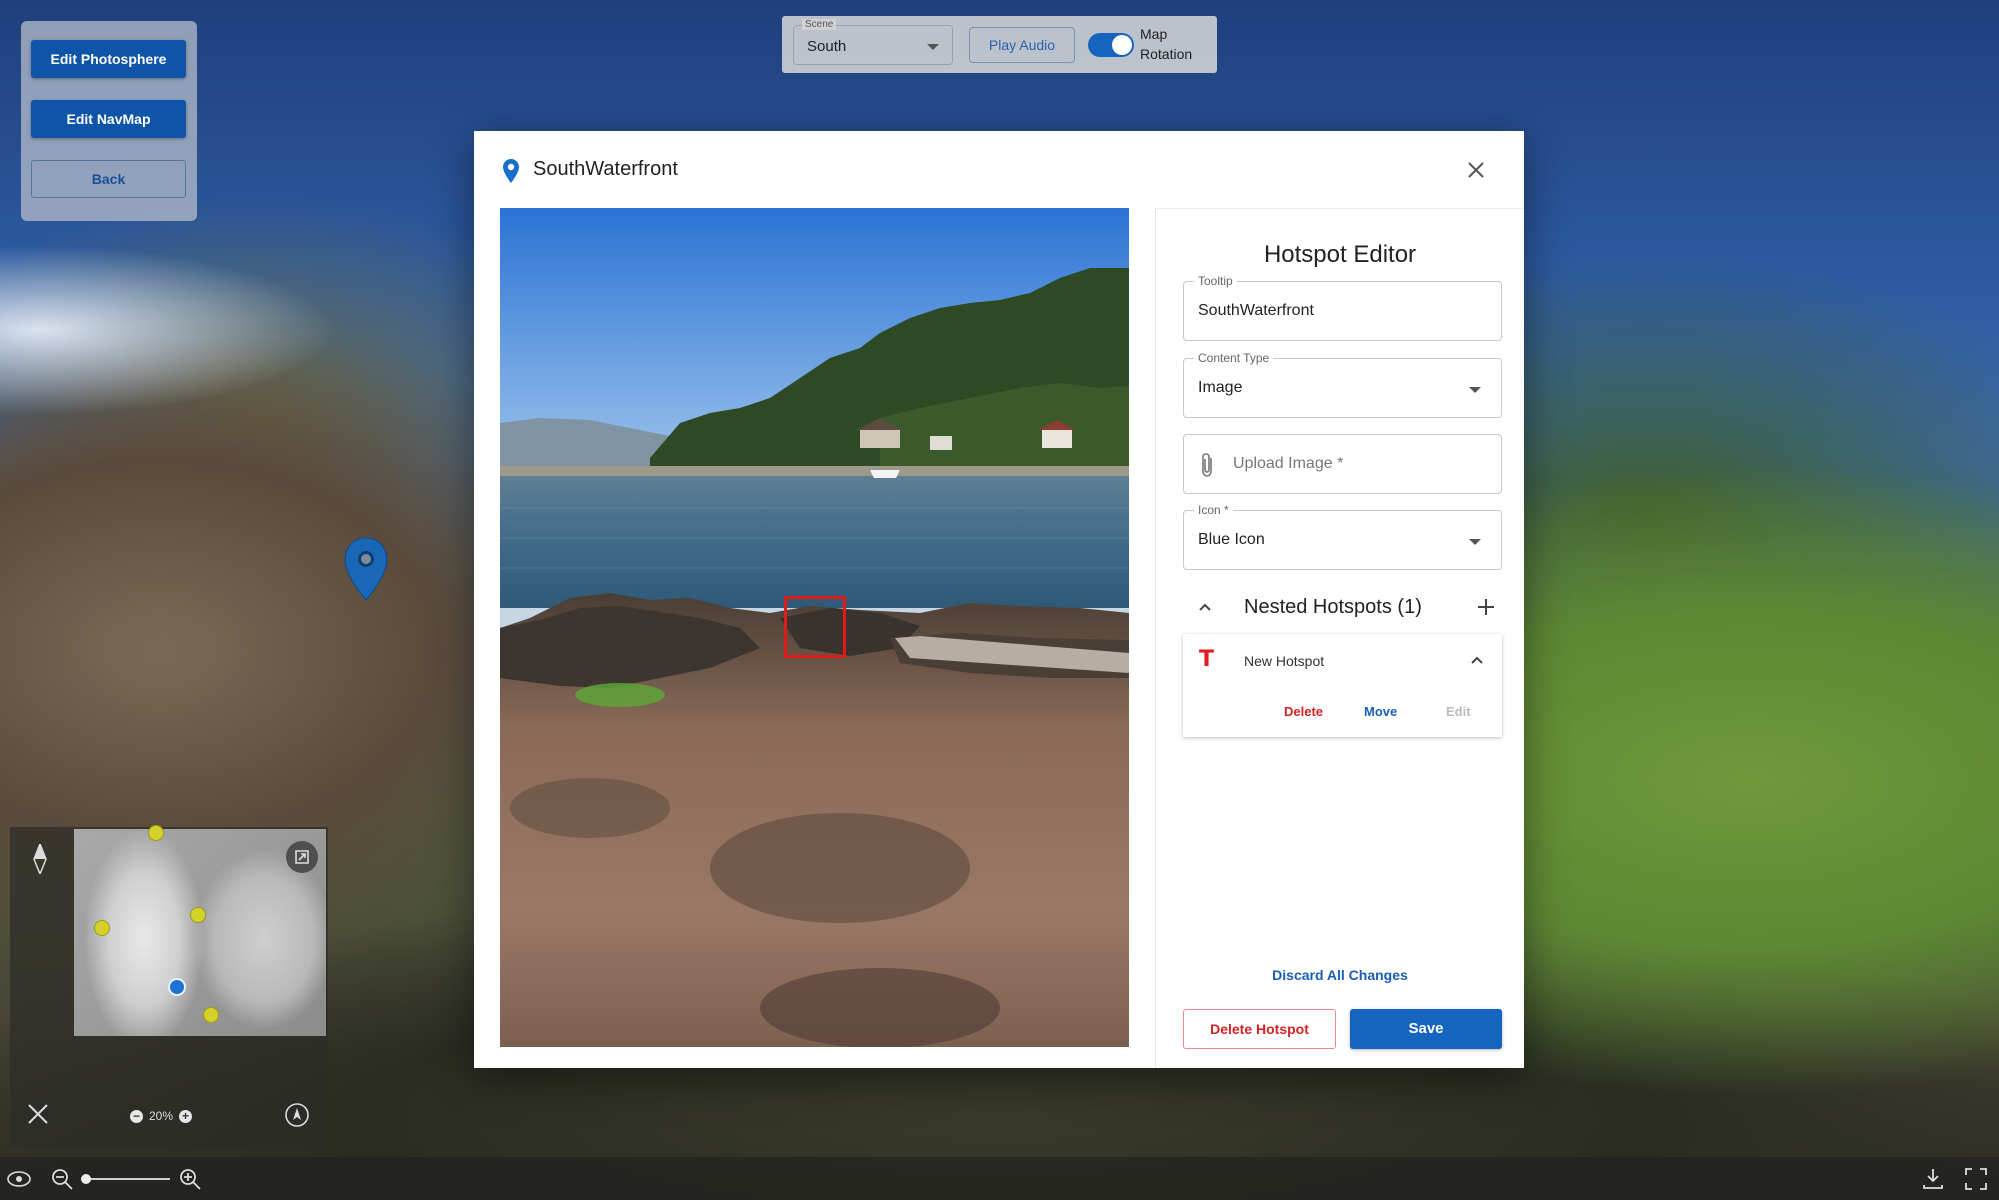 This screenshot has height=1200, width=1999. I want to click on zoom-out-icon, so click(62, 1179).